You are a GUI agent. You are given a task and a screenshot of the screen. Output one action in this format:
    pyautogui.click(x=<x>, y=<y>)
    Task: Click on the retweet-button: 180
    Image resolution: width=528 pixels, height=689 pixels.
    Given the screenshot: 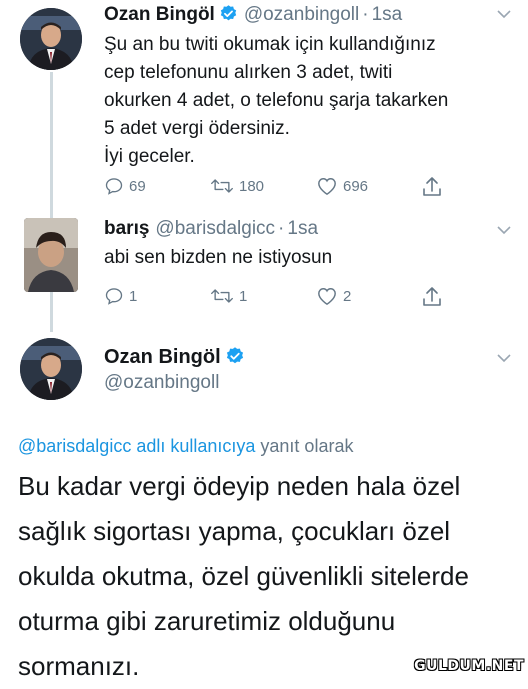 What is the action you would take?
    pyautogui.click(x=237, y=186)
    